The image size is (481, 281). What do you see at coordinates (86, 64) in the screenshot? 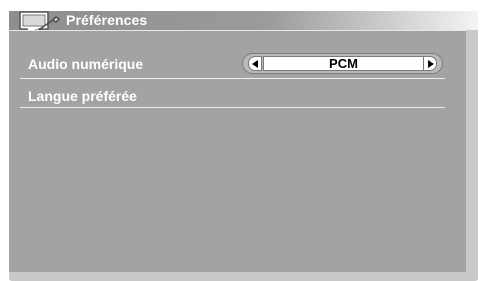
I see `setting-label: Audio numérique` at bounding box center [86, 64].